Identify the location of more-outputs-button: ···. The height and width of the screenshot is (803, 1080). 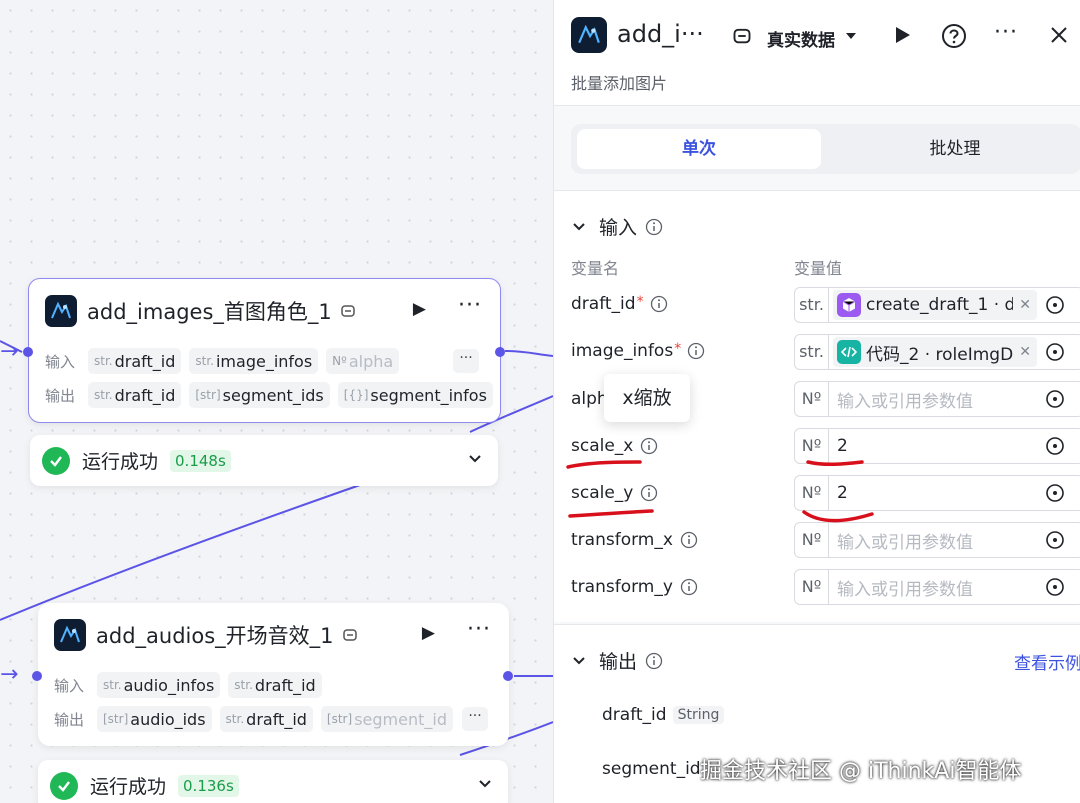
(475, 719).